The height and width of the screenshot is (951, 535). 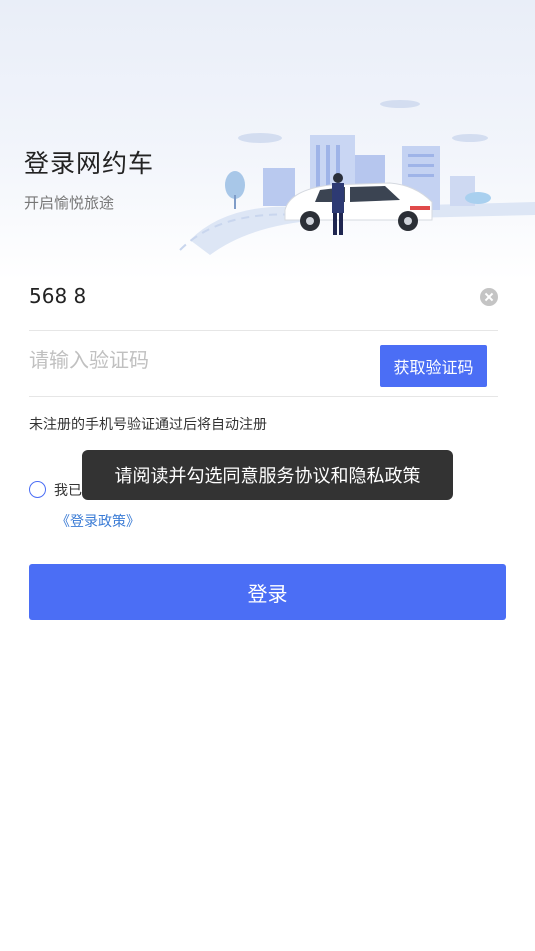 What do you see at coordinates (433, 366) in the screenshot?
I see `get-code-button: 获取验证码` at bounding box center [433, 366].